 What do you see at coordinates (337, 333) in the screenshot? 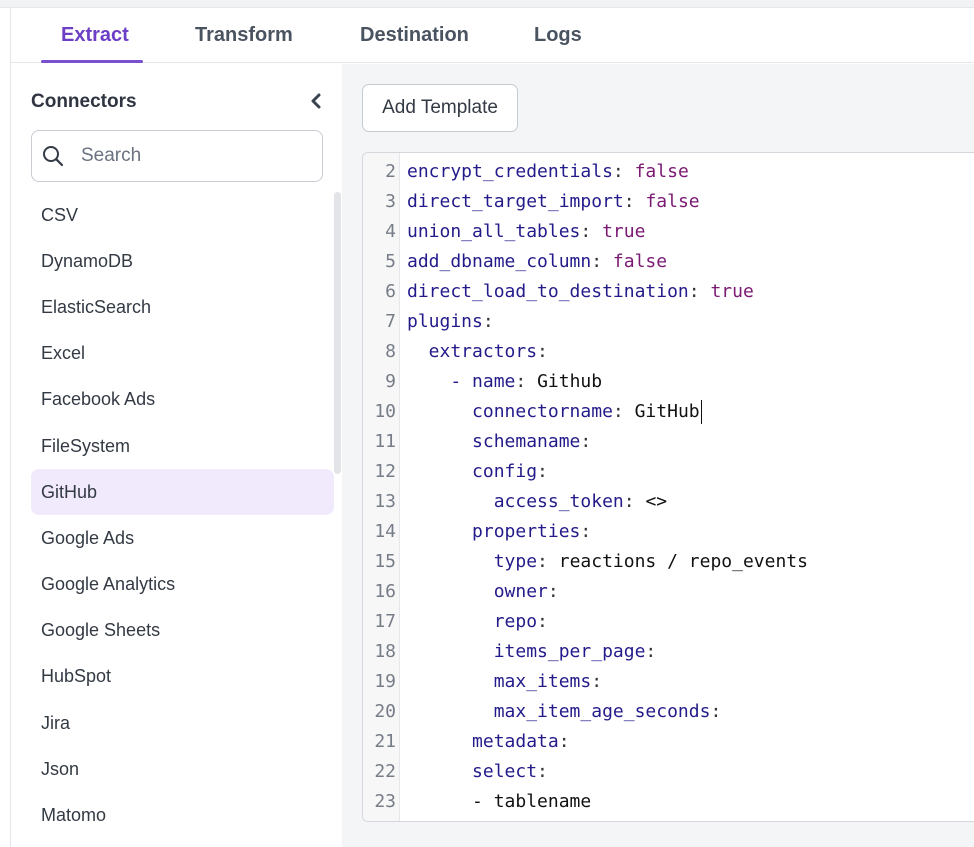
I see `sidebar-scrollbar` at bounding box center [337, 333].